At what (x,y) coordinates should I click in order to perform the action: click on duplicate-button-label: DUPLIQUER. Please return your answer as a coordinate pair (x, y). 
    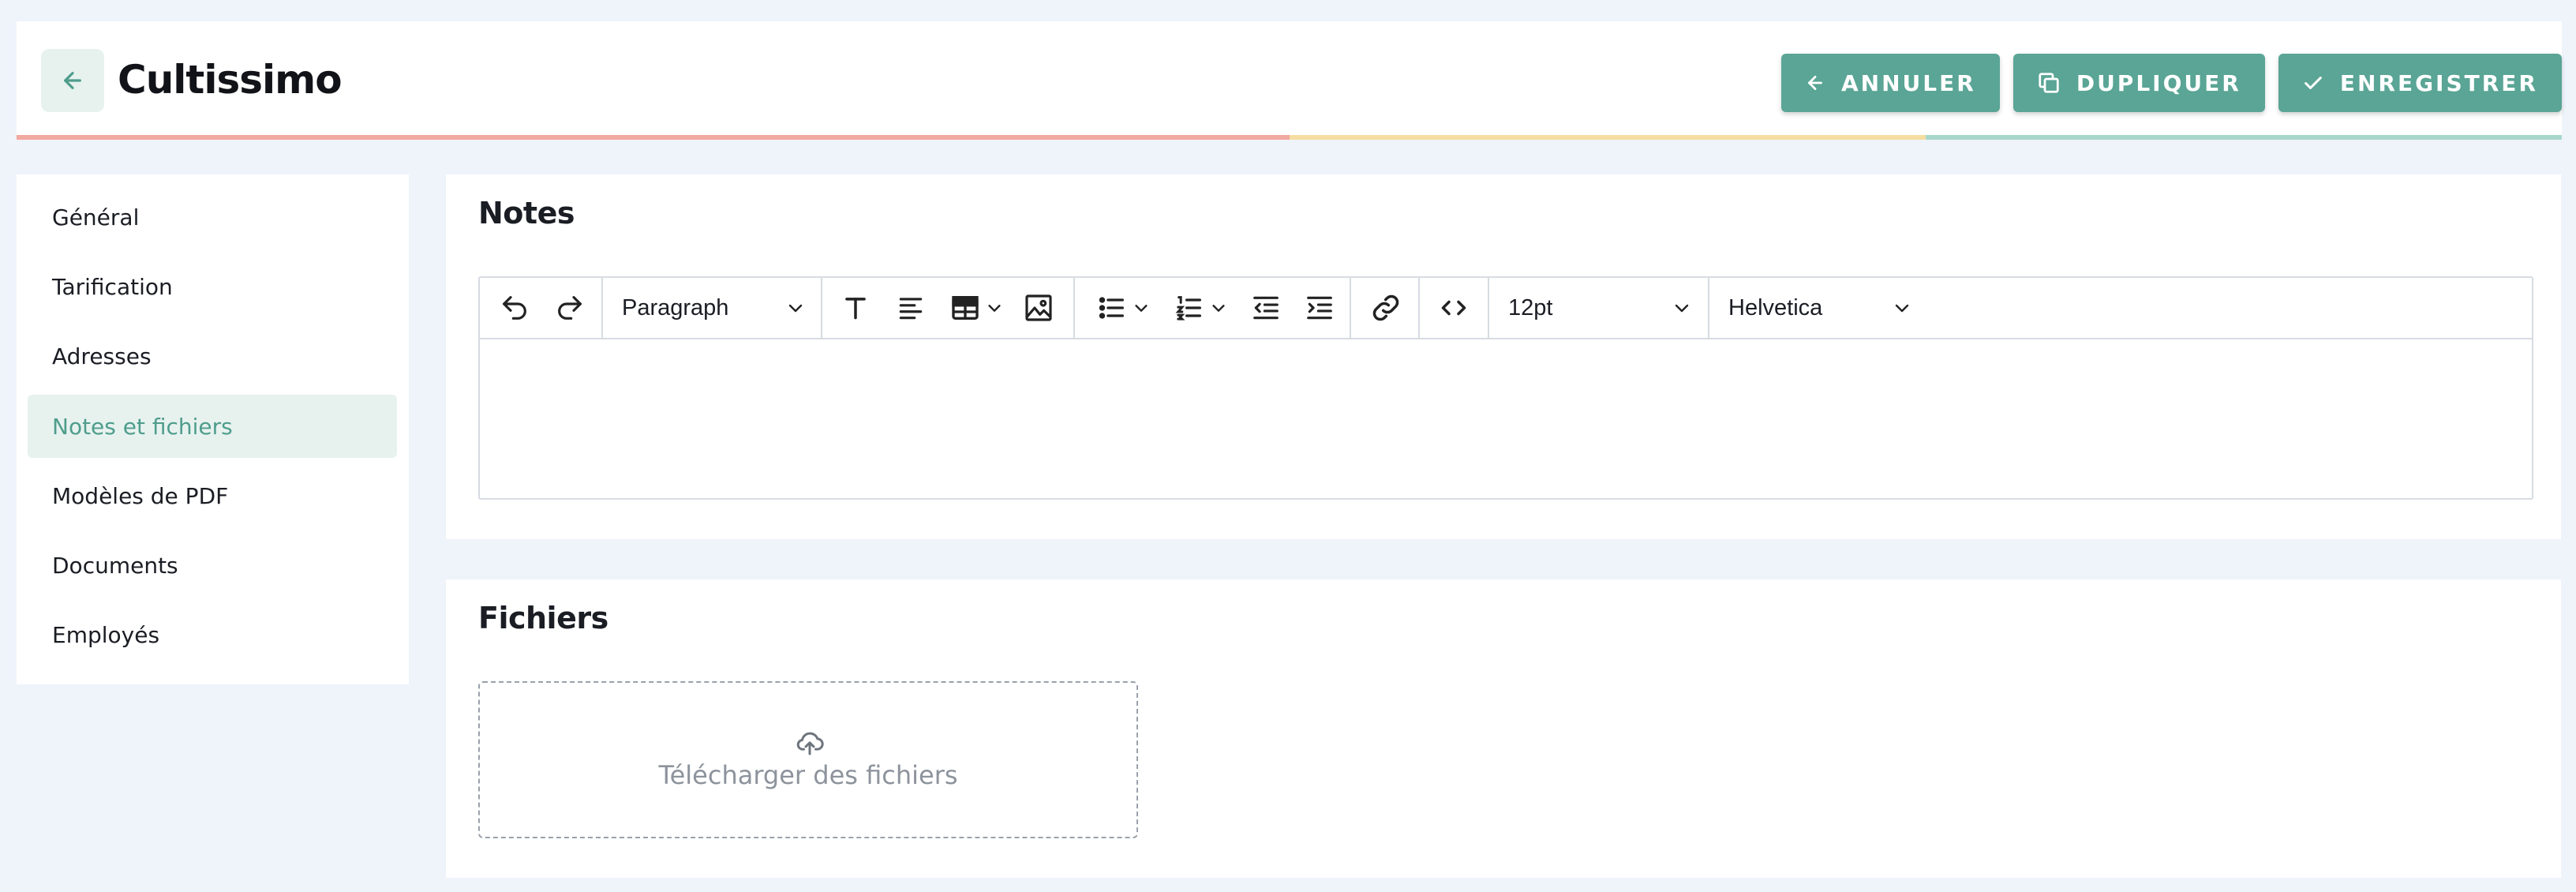
    Looking at the image, I should click on (2158, 82).